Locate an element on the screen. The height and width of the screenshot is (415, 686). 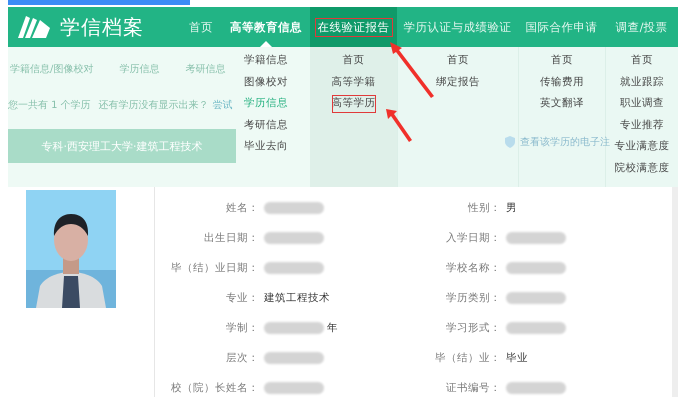
menu-item: 职业调查 is located at coordinates (642, 103).